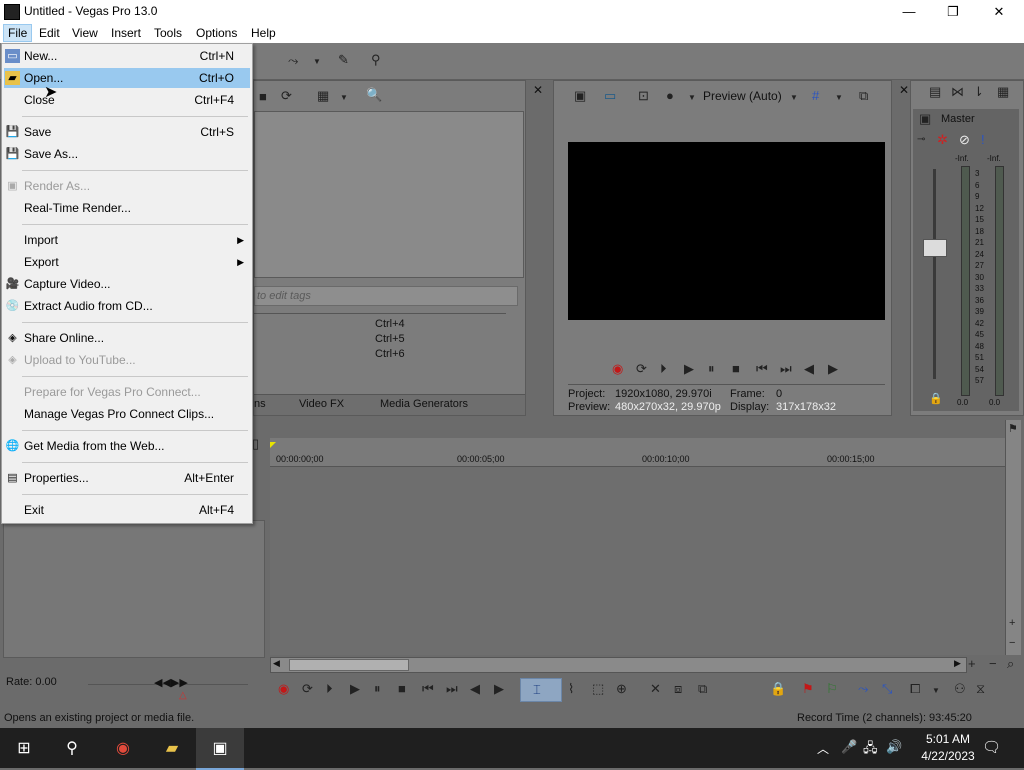  Describe the element at coordinates (286, 96) in the screenshot. I see `refresh-icon: ⟳` at that location.